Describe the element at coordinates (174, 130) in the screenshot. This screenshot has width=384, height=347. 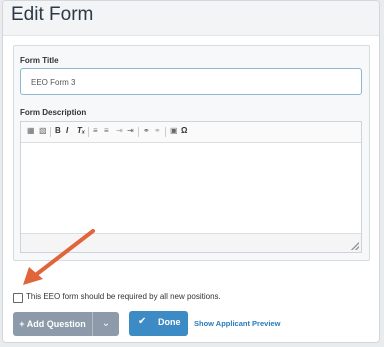
I see `image-icon: ▣` at that location.